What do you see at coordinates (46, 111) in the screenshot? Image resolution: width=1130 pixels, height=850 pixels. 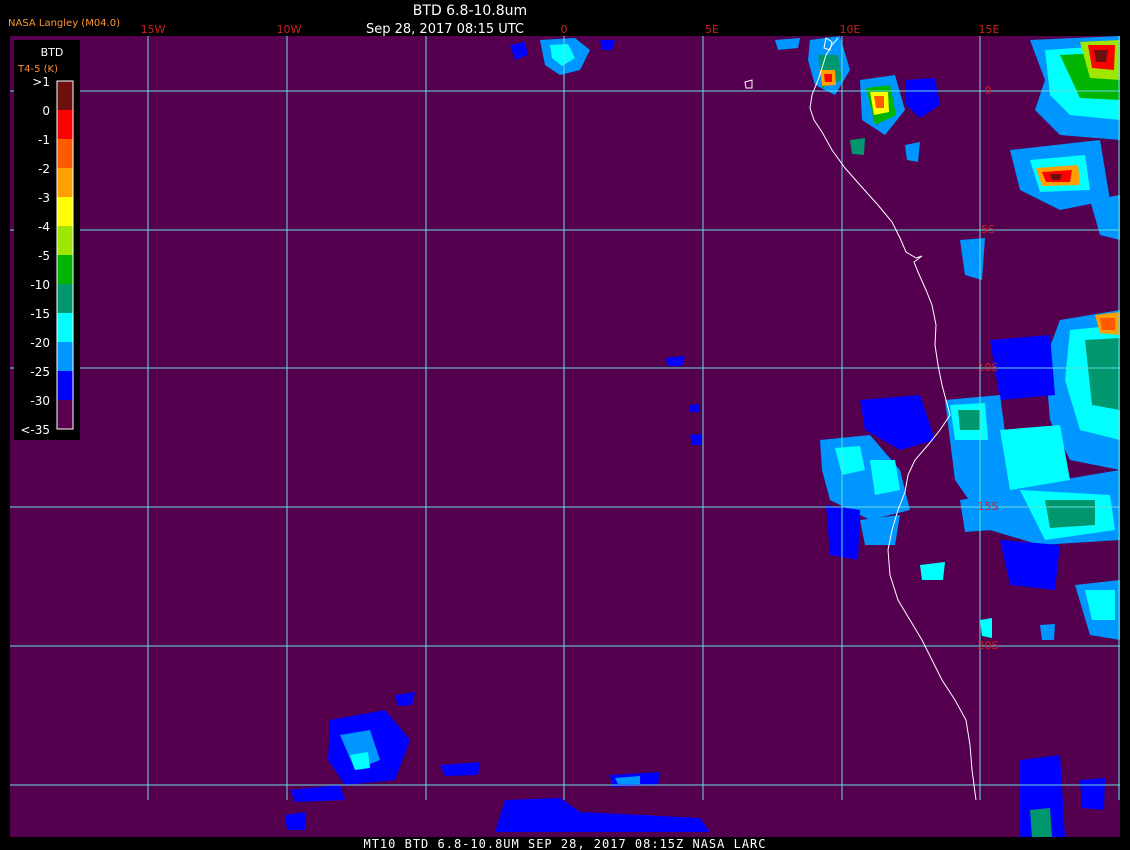 I see `legend-tick-label: 0` at bounding box center [46, 111].